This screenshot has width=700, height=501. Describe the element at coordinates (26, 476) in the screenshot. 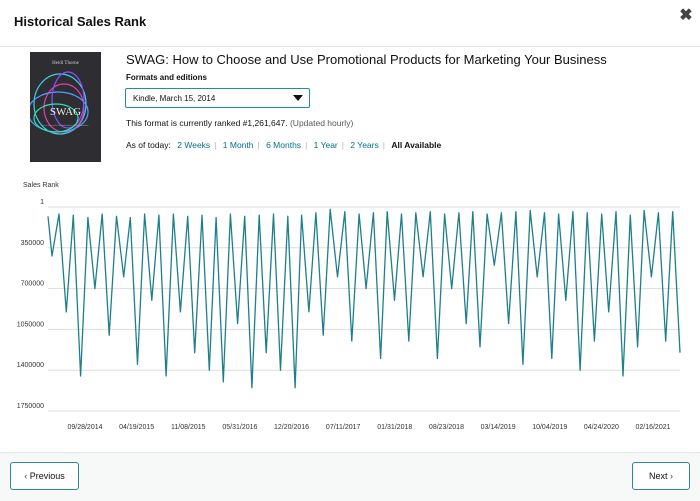

I see `chevron-left-icon: ‹` at that location.